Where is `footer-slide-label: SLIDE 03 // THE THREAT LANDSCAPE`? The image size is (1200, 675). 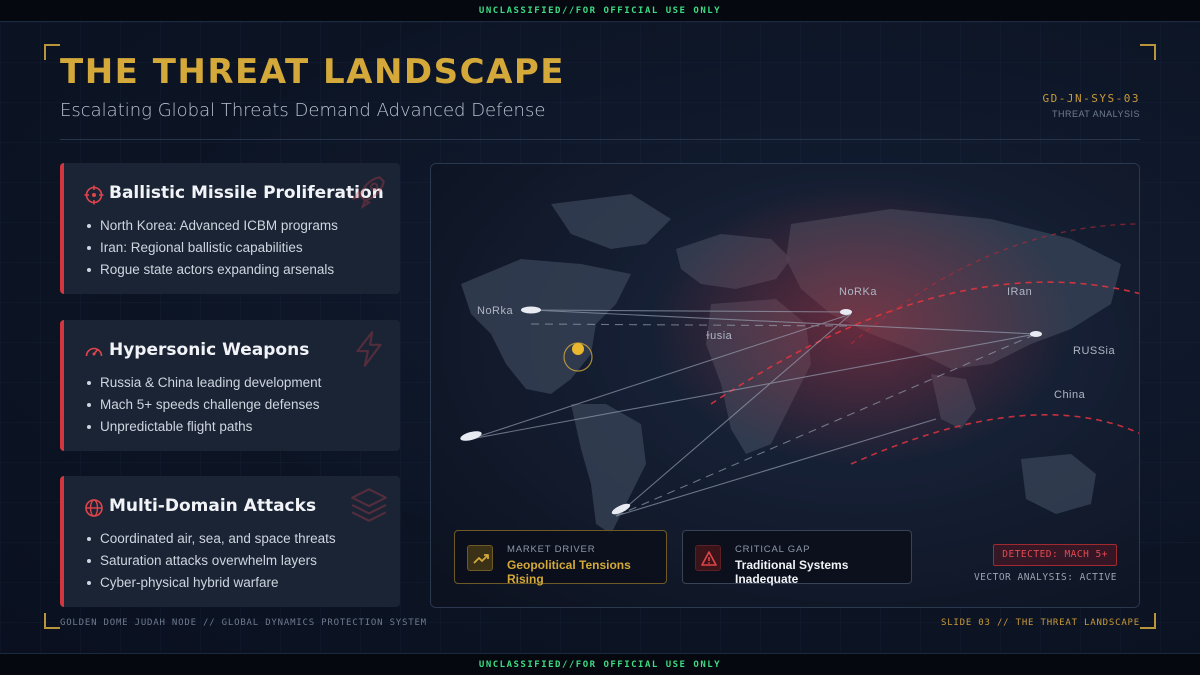 footer-slide-label: SLIDE 03 // THE THREAT LANDSCAPE is located at coordinates (1040, 623).